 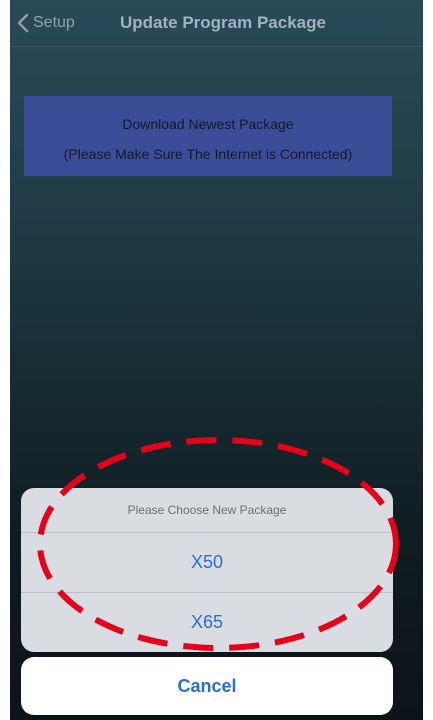 What do you see at coordinates (207, 686) in the screenshot?
I see `cancel-button: Cancel` at bounding box center [207, 686].